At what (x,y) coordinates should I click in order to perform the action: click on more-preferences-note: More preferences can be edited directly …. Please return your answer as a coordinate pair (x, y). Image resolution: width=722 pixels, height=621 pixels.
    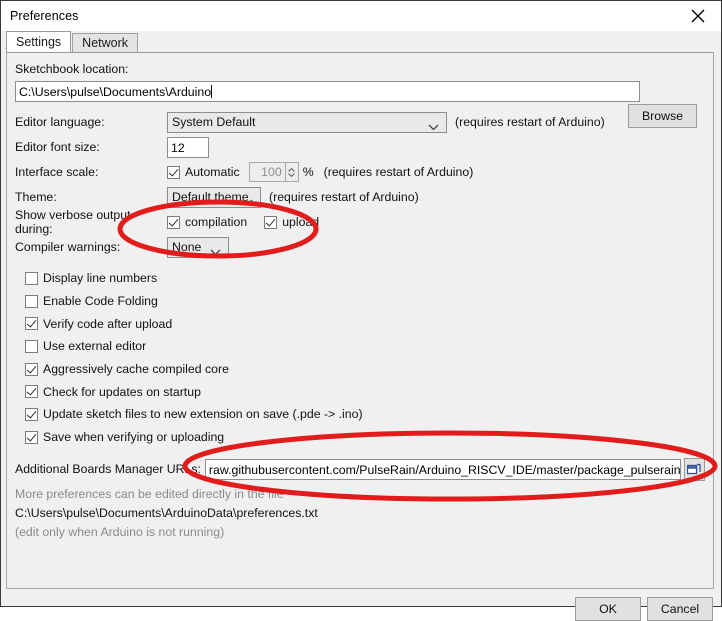
    Looking at the image, I should click on (149, 493).